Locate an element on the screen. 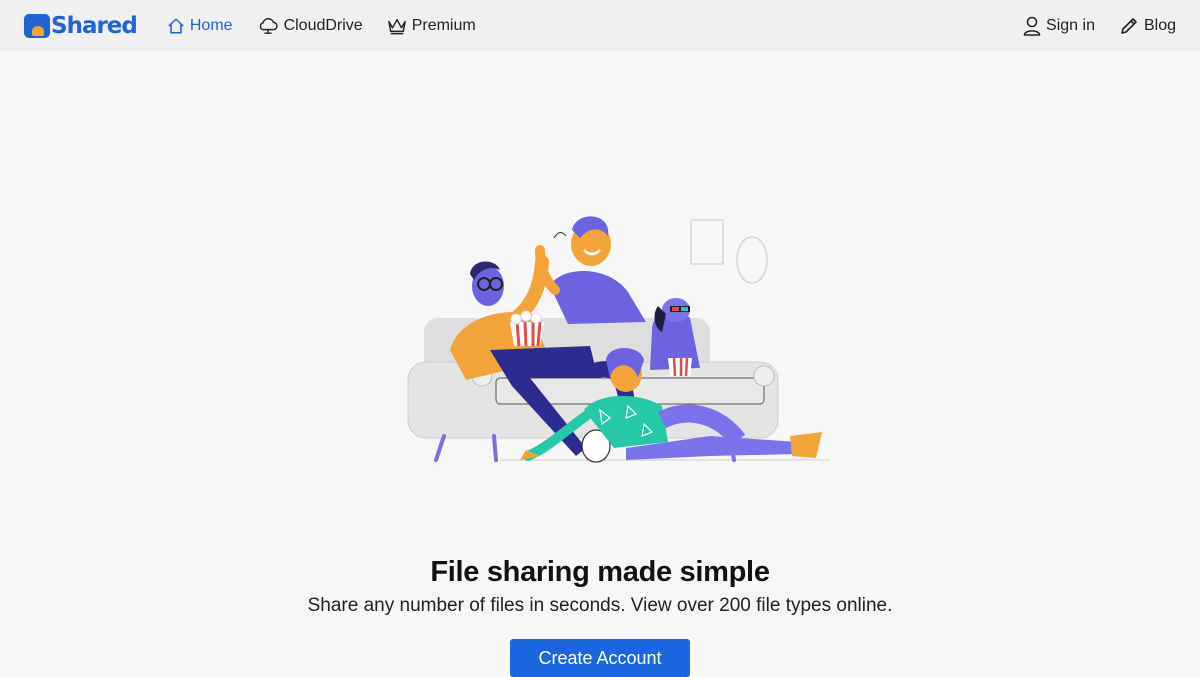  person-back is located at coordinates (590, 270).